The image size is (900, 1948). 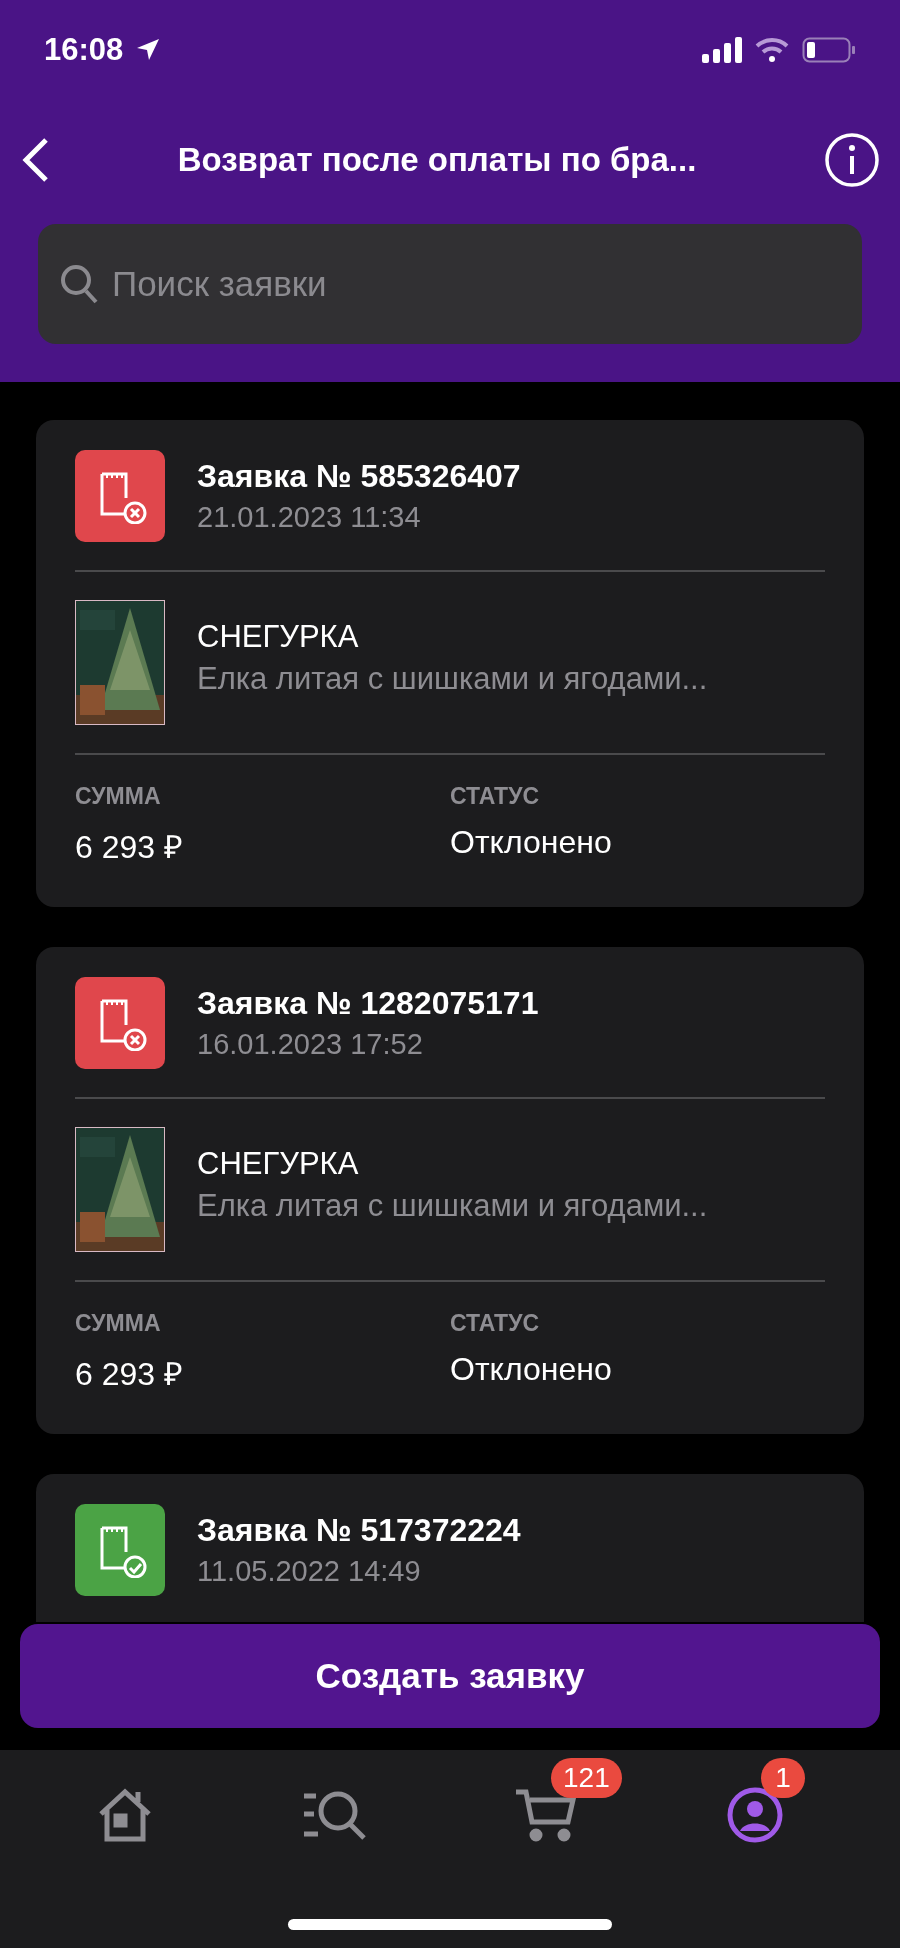 I want to click on cart-icon, so click(x=545, y=1815).